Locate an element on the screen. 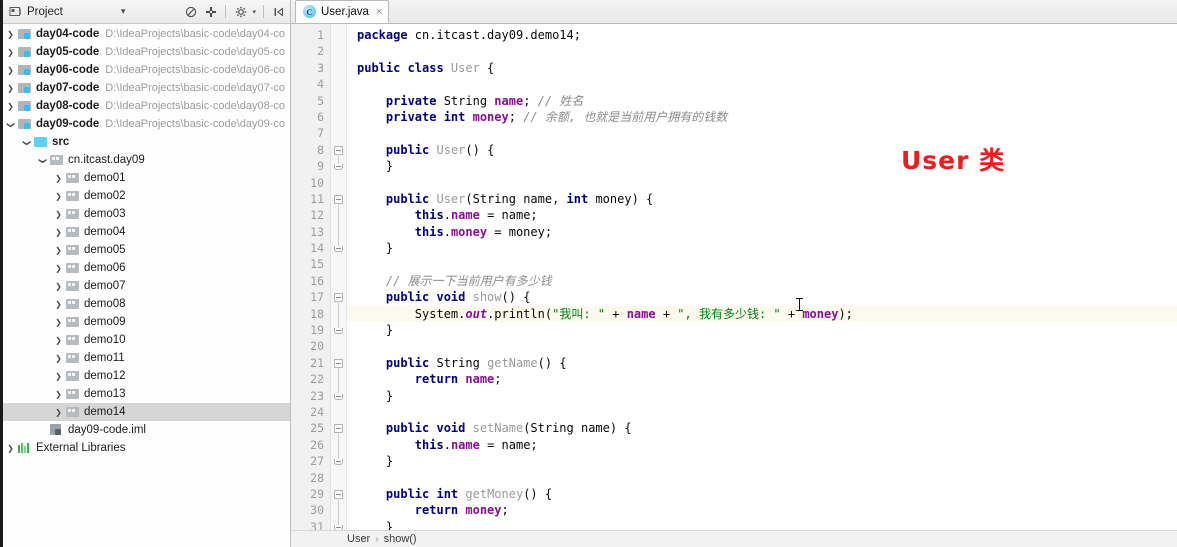 Image resolution: width=1177 pixels, height=547 pixels. breadcrumb-item-class: User is located at coordinates (358, 539).